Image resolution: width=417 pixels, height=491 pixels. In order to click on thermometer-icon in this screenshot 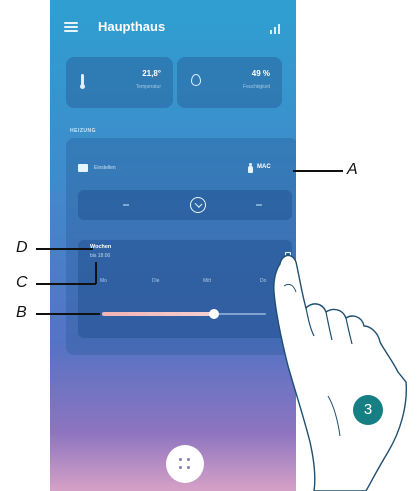, I will do `click(82, 82)`.